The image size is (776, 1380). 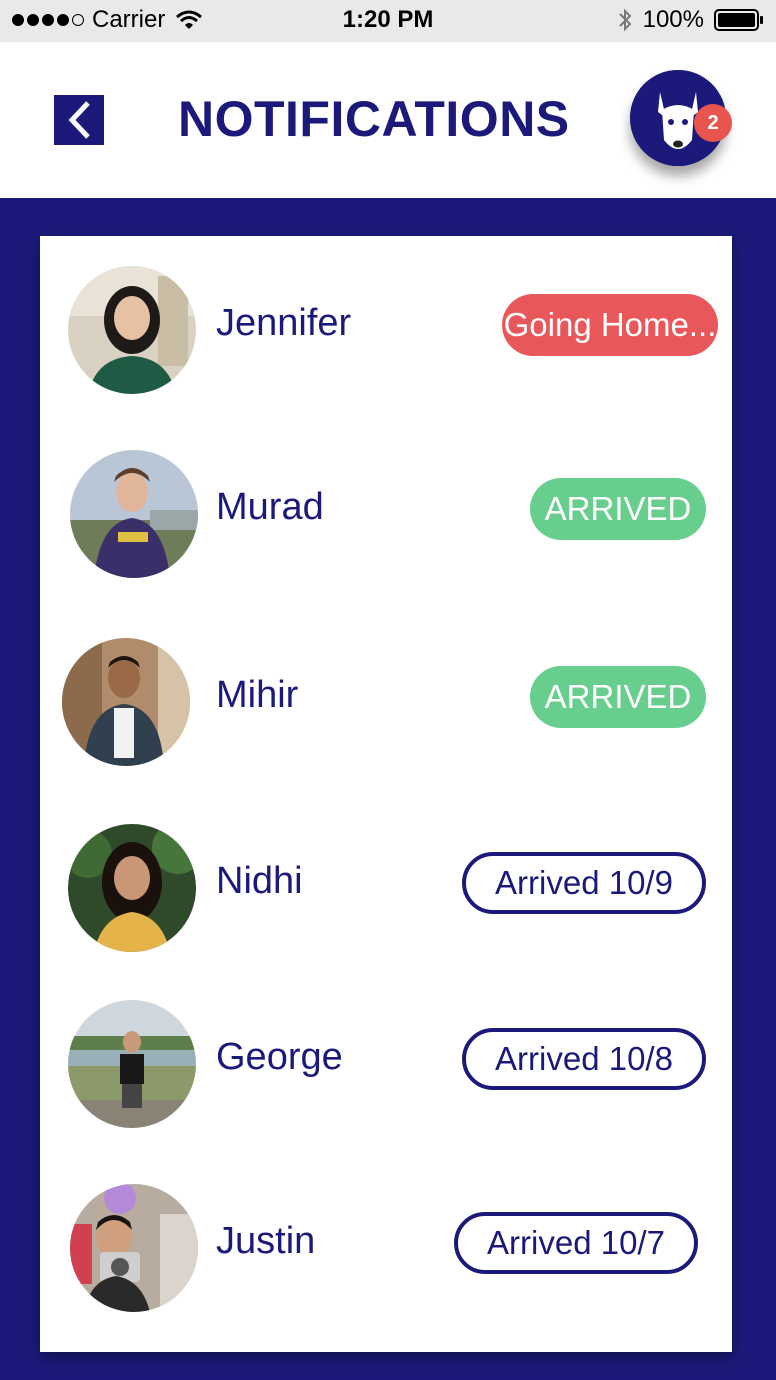 What do you see at coordinates (673, 19) in the screenshot?
I see `battery-percent: 100%` at bounding box center [673, 19].